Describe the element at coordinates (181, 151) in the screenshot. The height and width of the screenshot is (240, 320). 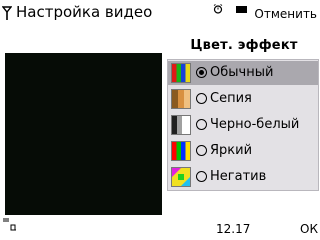
I see `vivid-swatch-icon` at that location.